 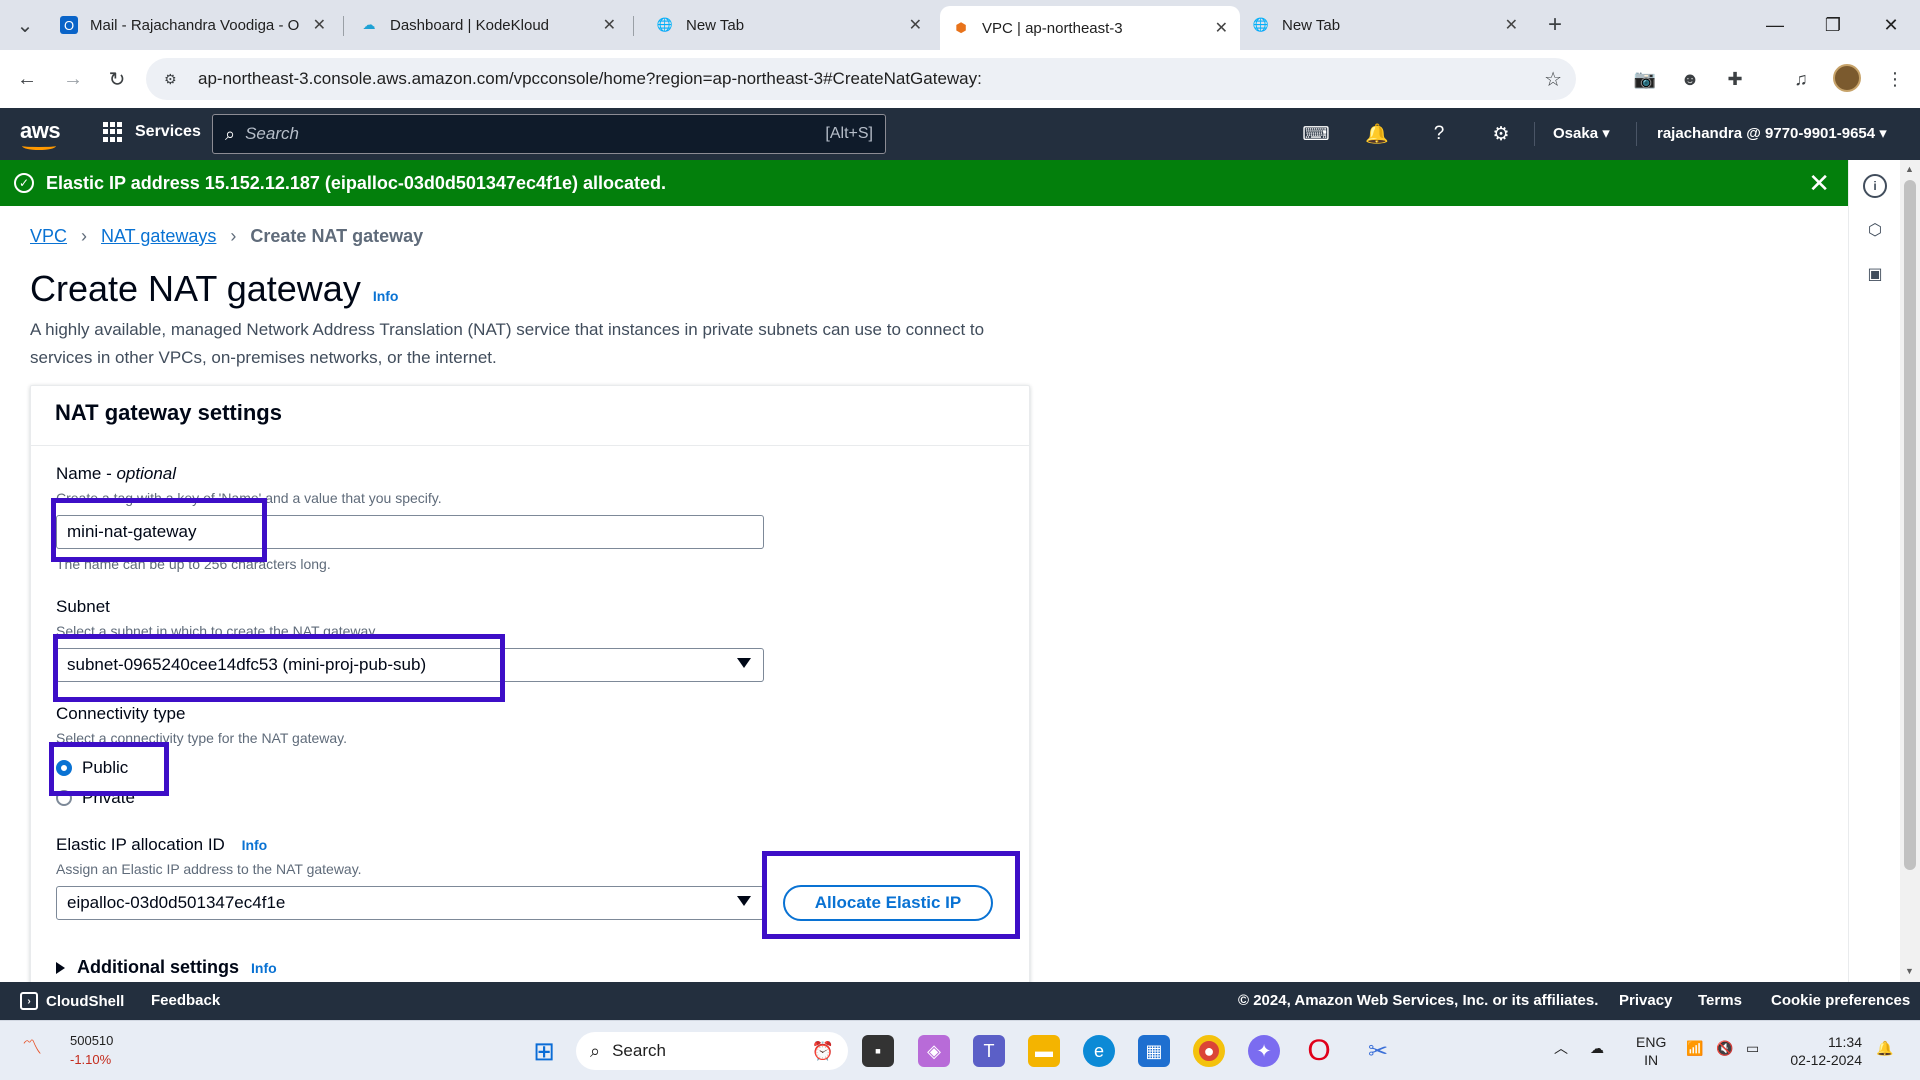 What do you see at coordinates (1645, 79) in the screenshot?
I see `camera-icon: 📷` at bounding box center [1645, 79].